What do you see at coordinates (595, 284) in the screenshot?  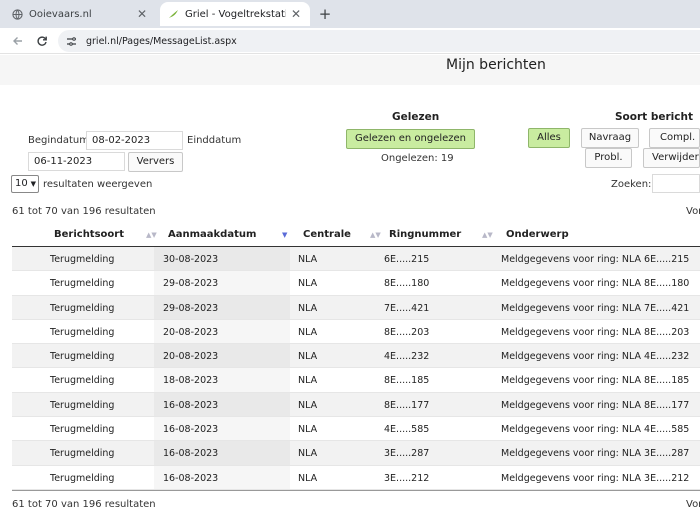 I see `cell-onderwerp: Meldgegevens voor ring: NLA 8E.....180` at bounding box center [595, 284].